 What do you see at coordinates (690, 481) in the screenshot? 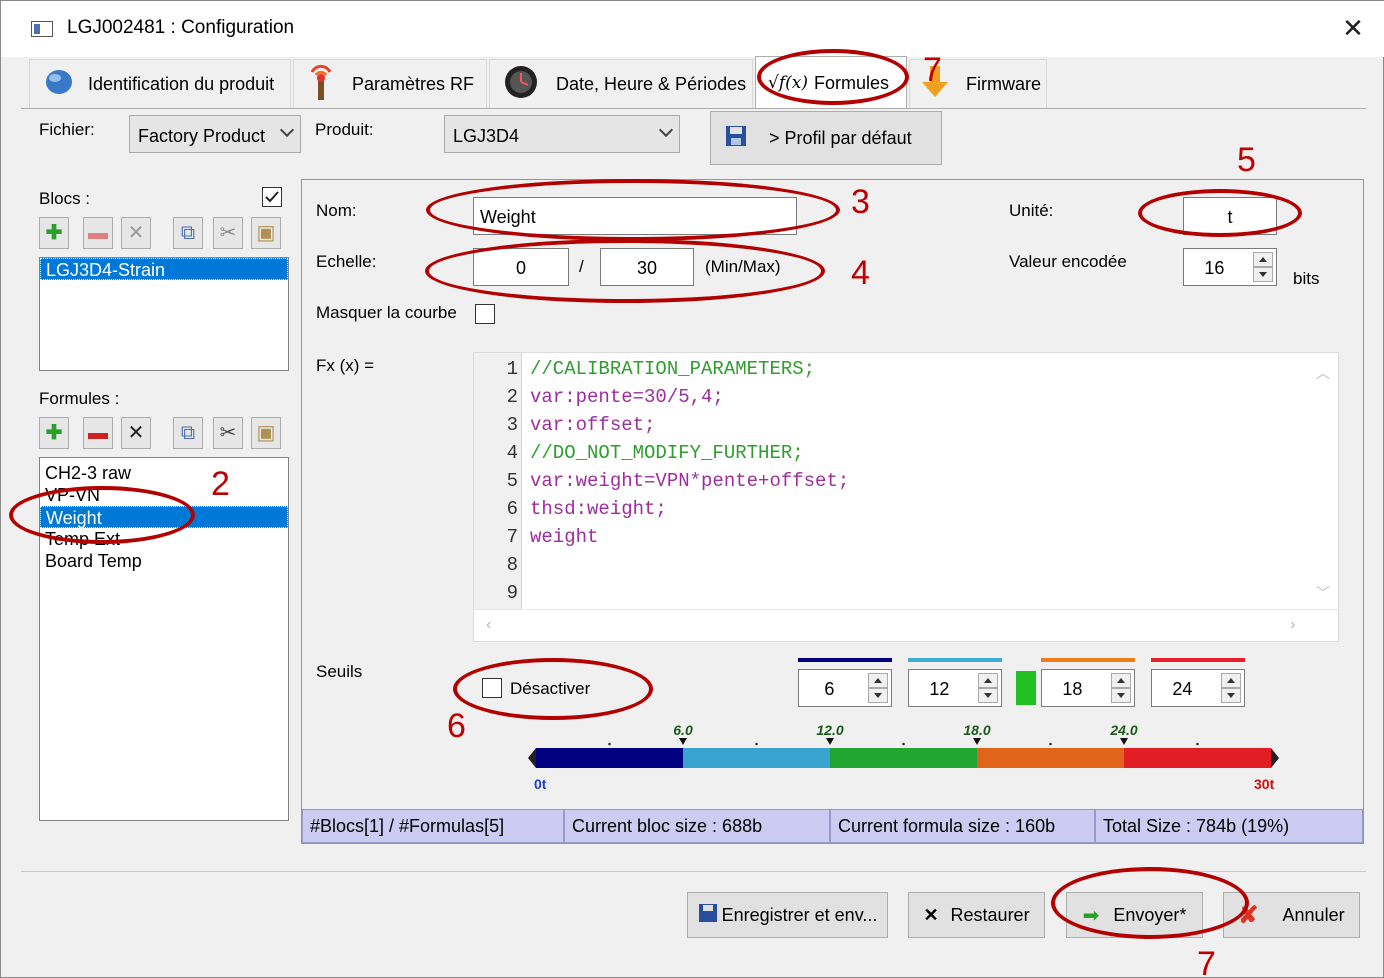
I see `code-line: var:weight=VPN*pente+offset;` at bounding box center [690, 481].